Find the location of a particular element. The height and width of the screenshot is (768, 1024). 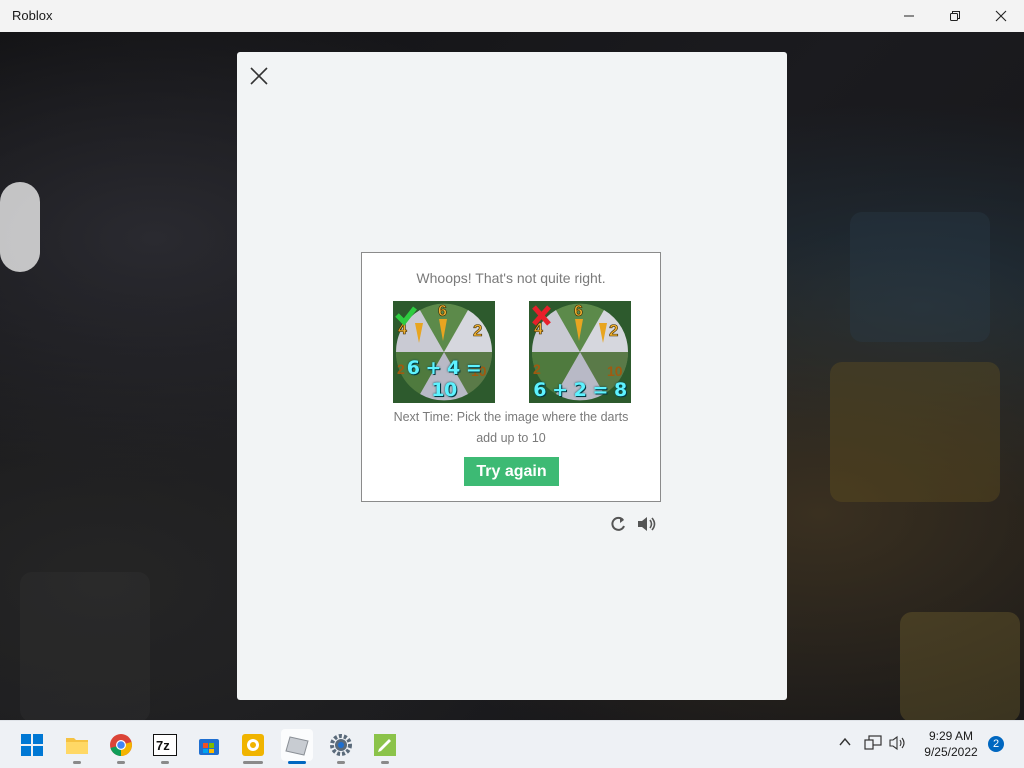

clock-date: 9/25/2022 is located at coordinates (951, 752).